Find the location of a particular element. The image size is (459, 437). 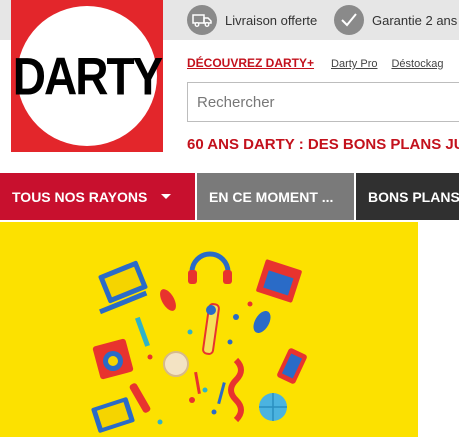

ribbon-streamer is located at coordinates (236, 390).